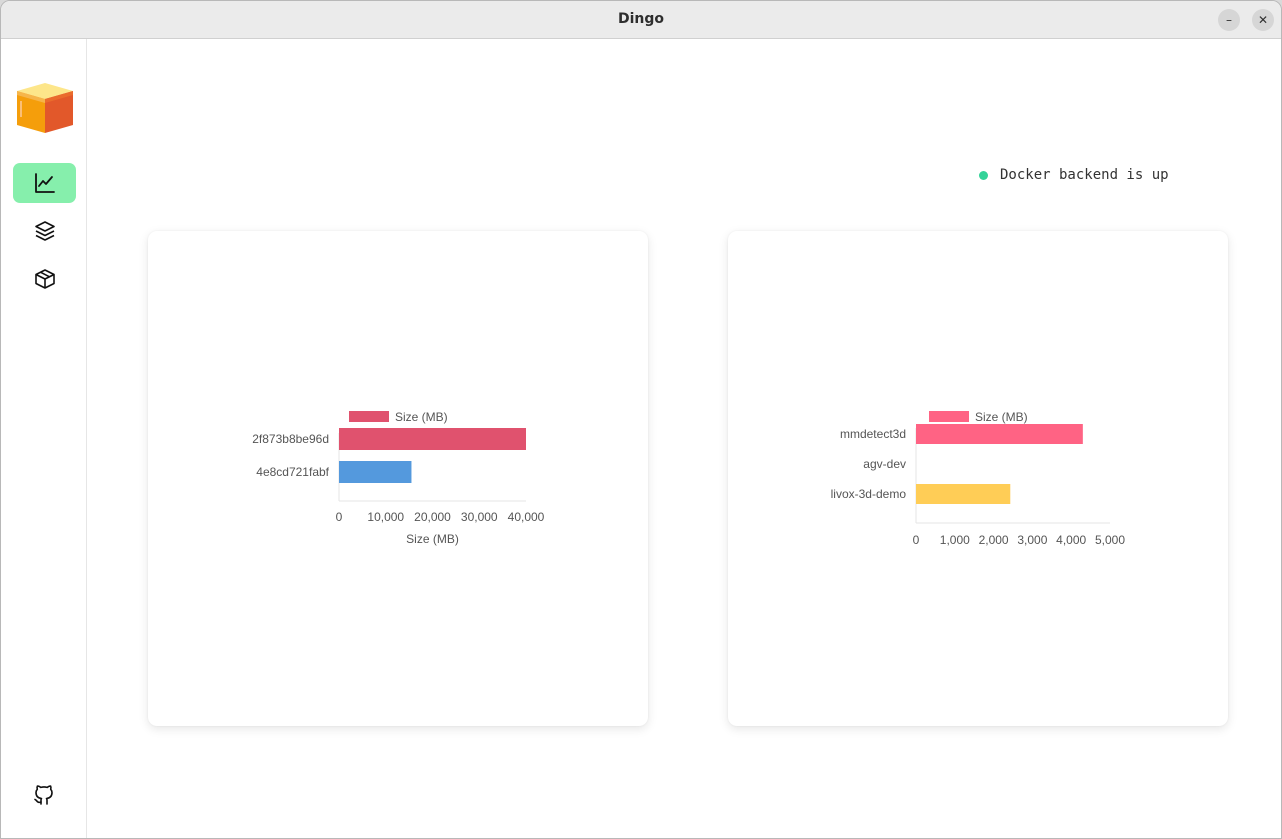 The image size is (1282, 839). Describe the element at coordinates (44, 438) in the screenshot. I see `sidebar` at that location.